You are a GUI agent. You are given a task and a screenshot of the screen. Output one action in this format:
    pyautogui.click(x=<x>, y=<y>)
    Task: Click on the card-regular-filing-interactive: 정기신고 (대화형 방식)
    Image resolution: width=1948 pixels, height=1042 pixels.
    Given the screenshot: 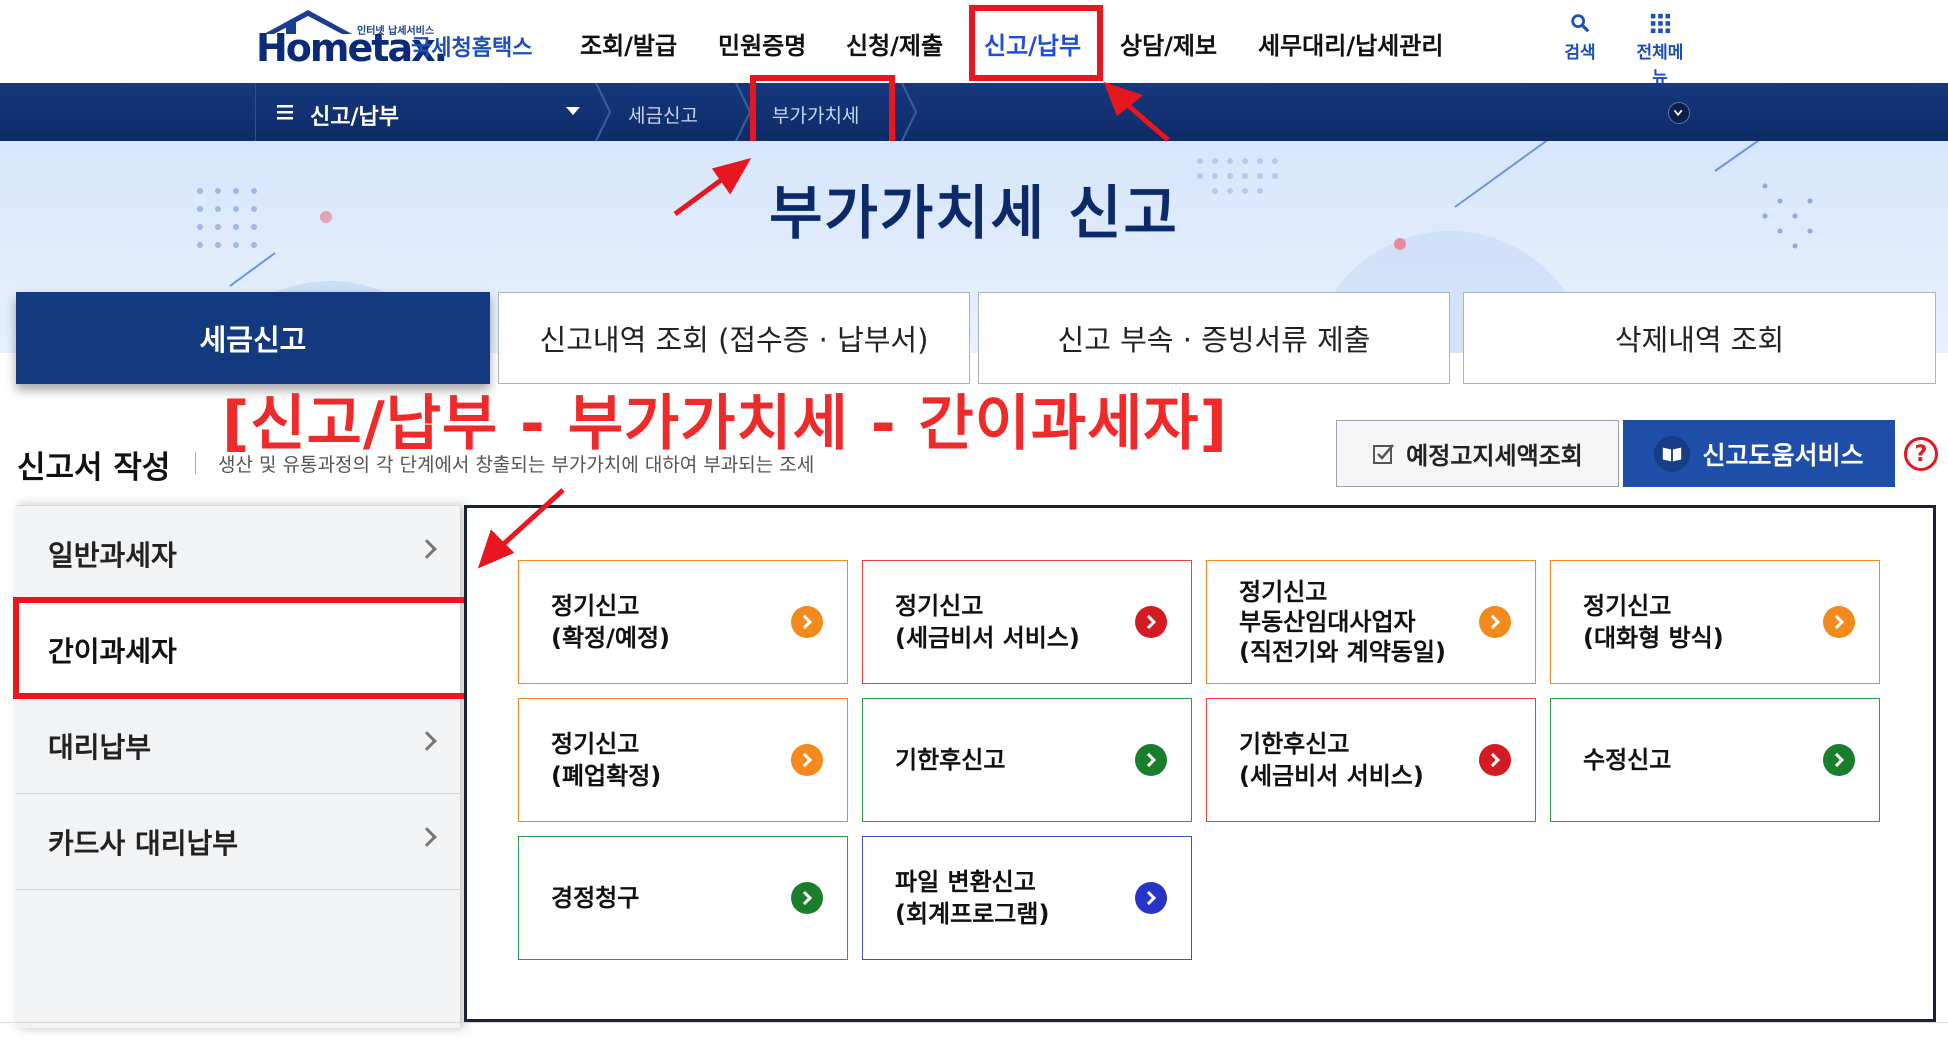 What is the action you would take?
    pyautogui.click(x=1715, y=622)
    